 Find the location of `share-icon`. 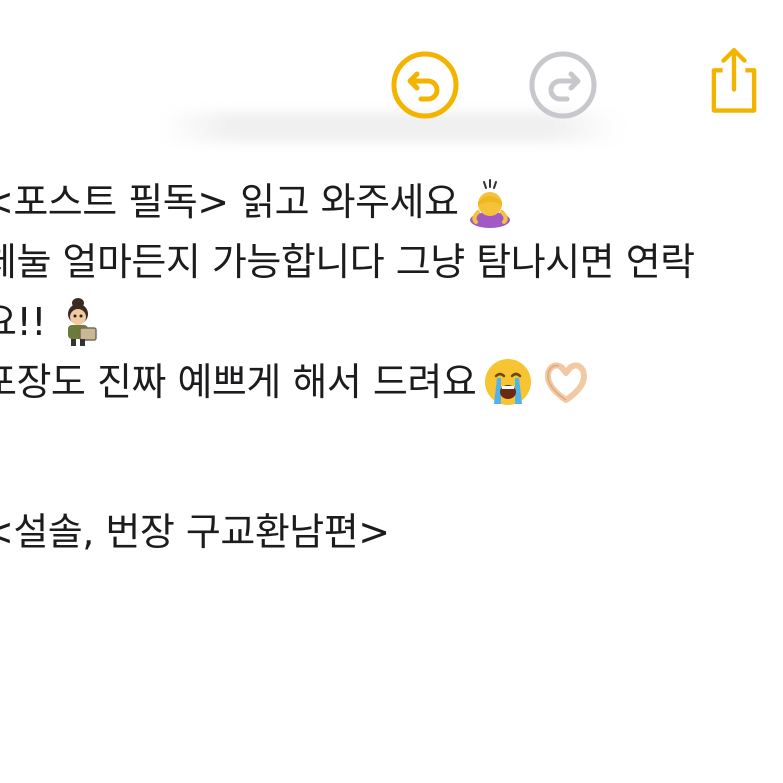

share-icon is located at coordinates (734, 79).